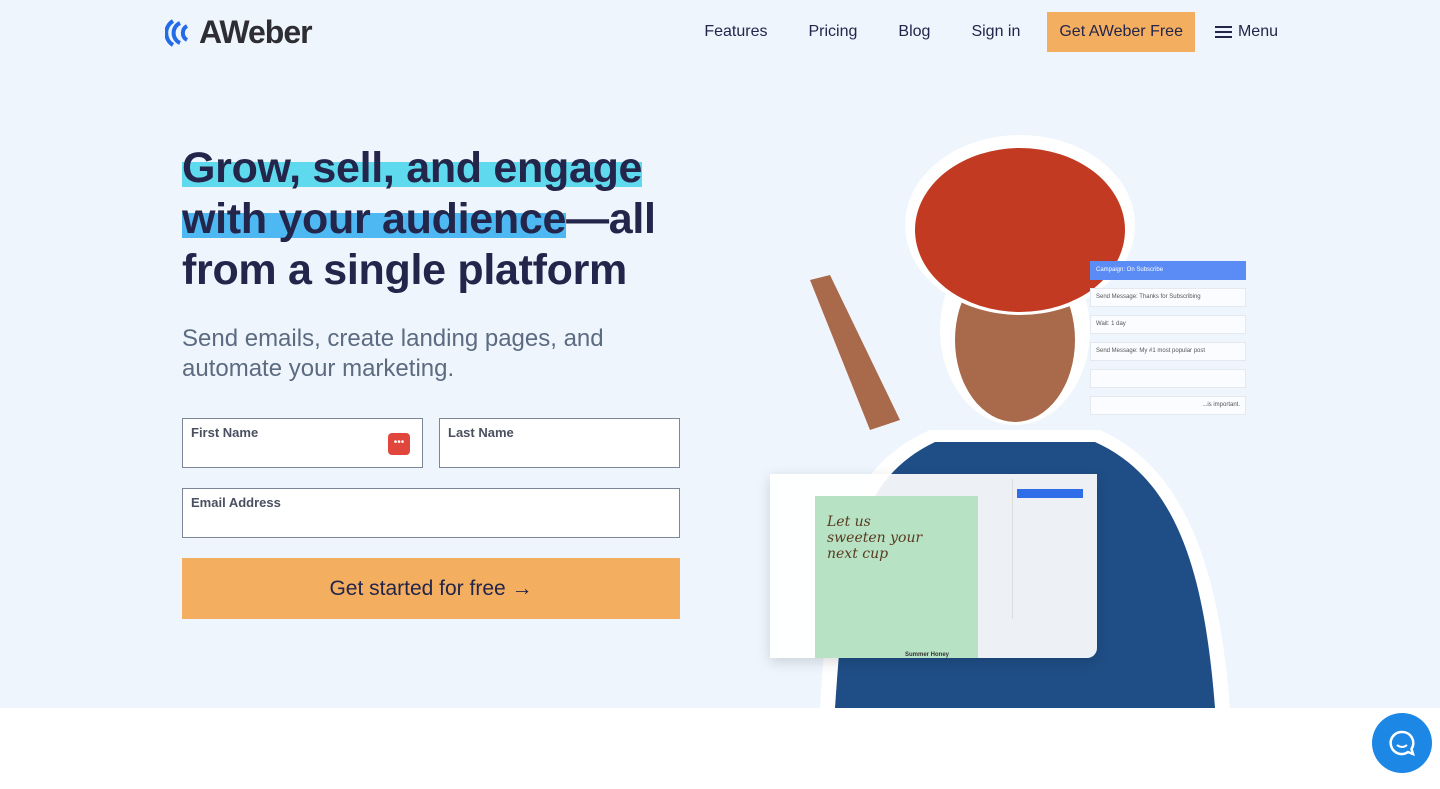  What do you see at coordinates (256, 32) in the screenshot?
I see `logo-text: AWeber` at bounding box center [256, 32].